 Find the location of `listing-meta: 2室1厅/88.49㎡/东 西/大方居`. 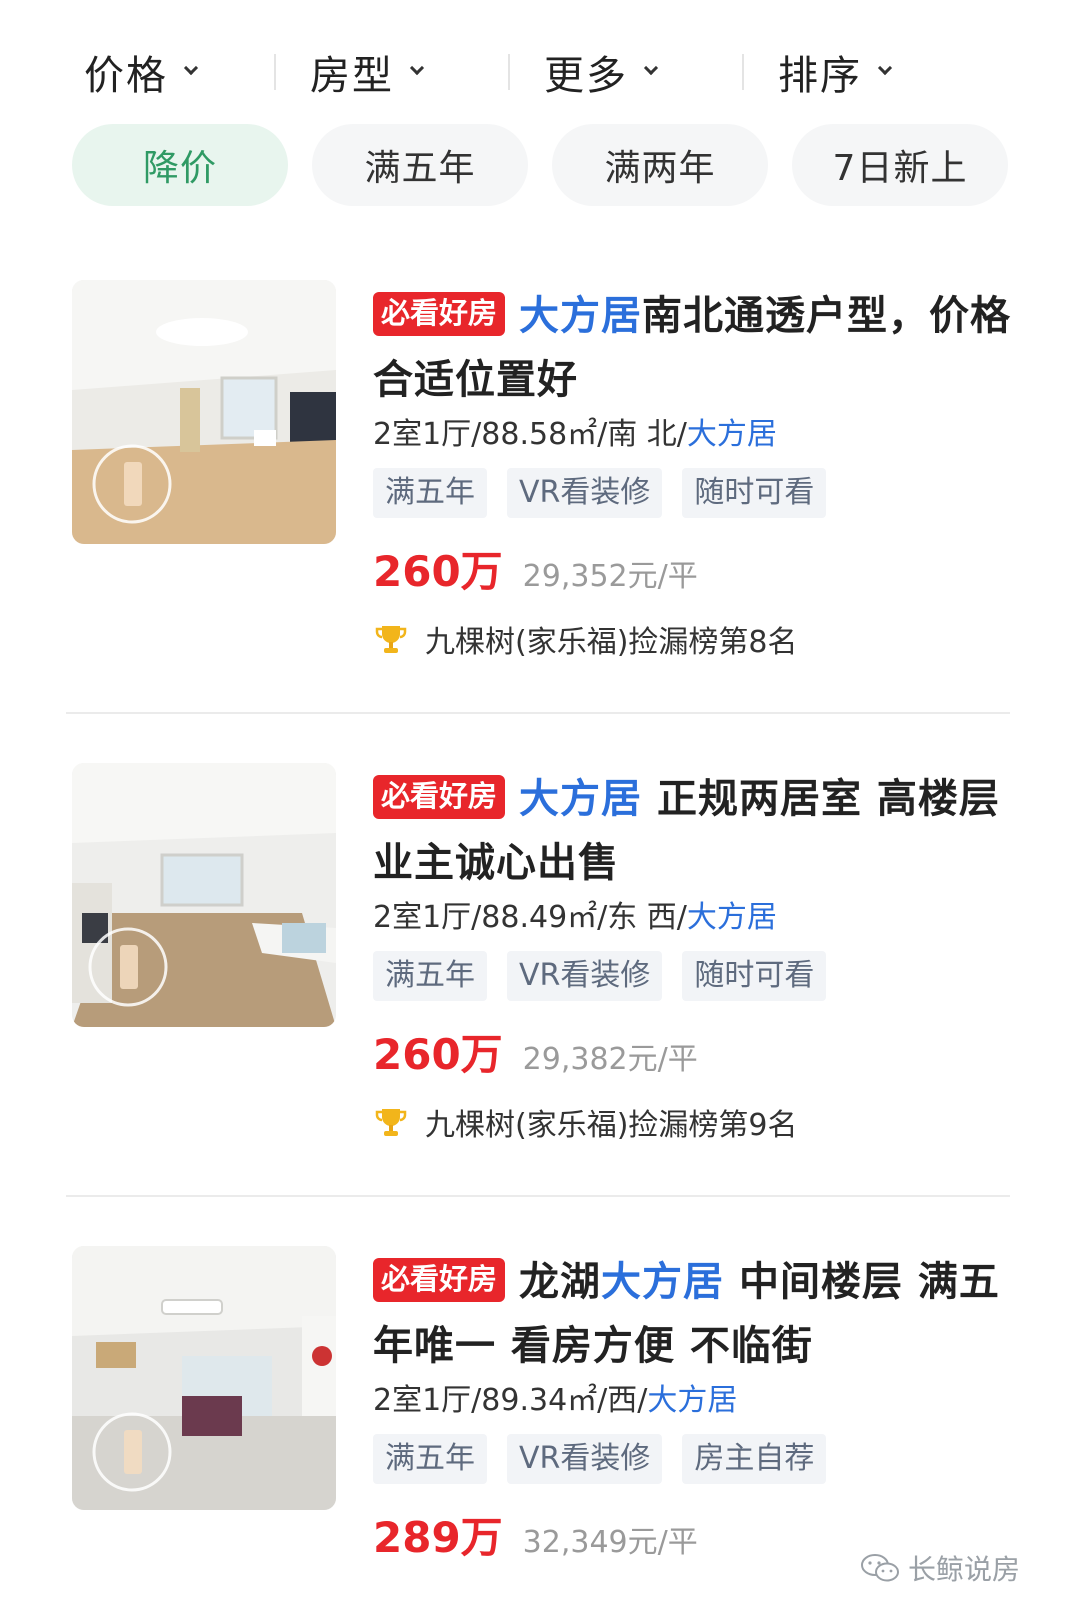

listing-meta: 2室1厅/88.49㎡/东 西/大方居 is located at coordinates (693, 918).